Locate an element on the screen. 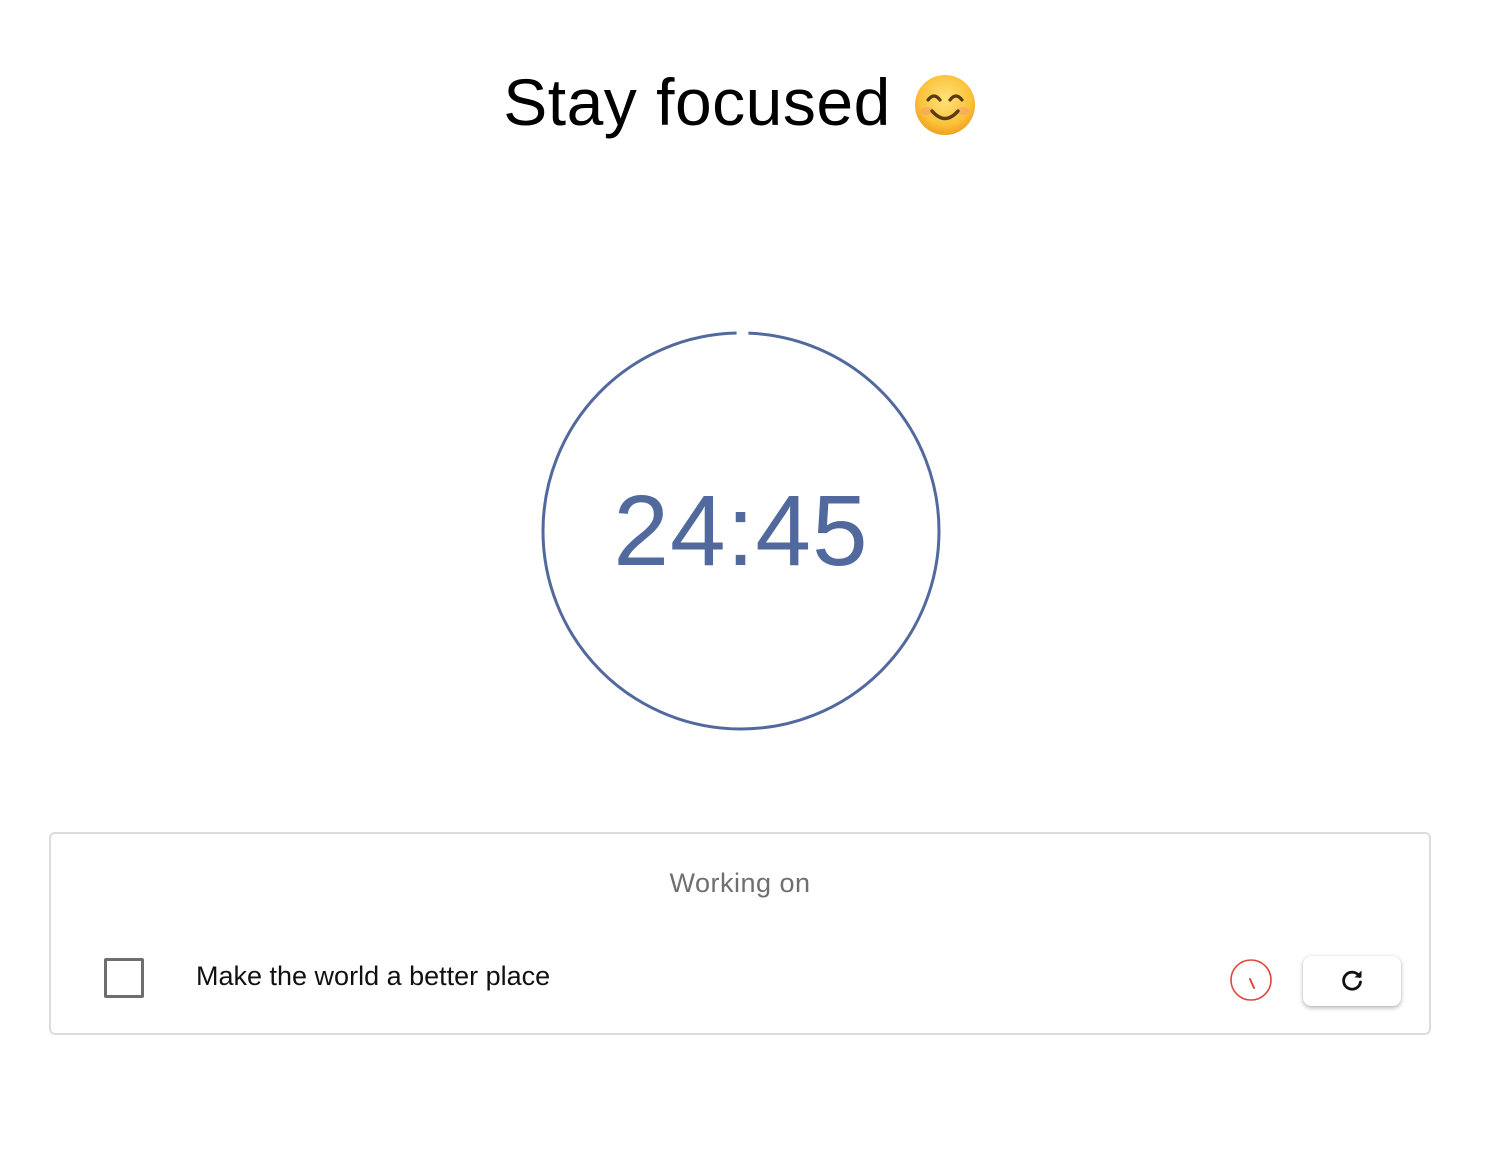 The width and height of the screenshot is (1508, 1170). task-label: Make the world a better place is located at coordinates (373, 976).